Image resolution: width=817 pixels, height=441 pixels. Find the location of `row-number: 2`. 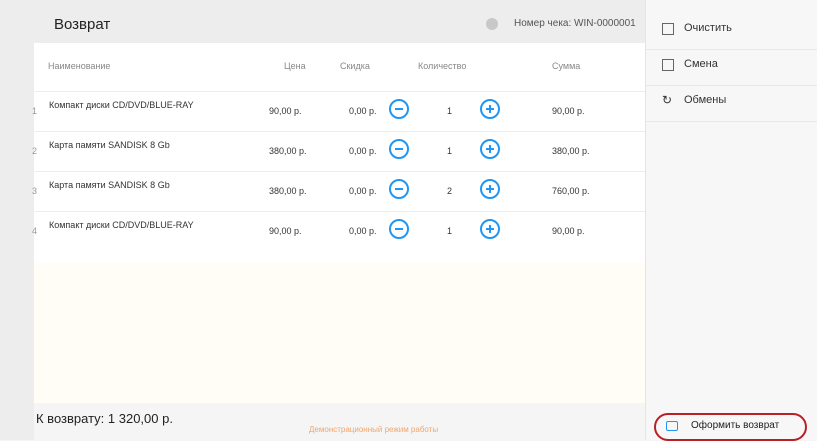

row-number: 2 is located at coordinates (35, 151).